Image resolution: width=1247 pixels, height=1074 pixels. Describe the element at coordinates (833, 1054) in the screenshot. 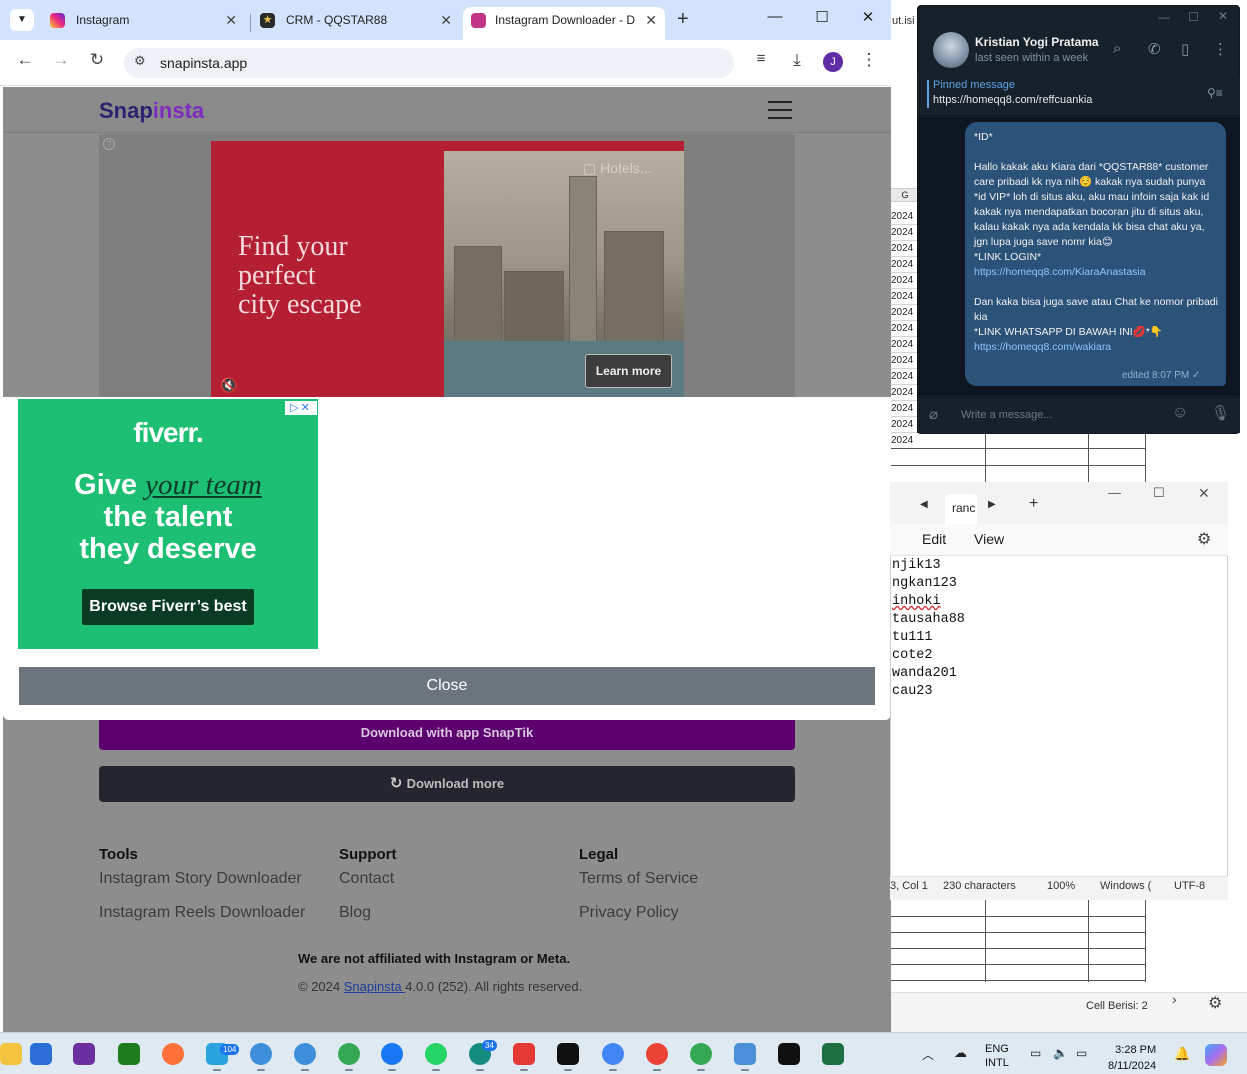

I see `excel-icon` at that location.